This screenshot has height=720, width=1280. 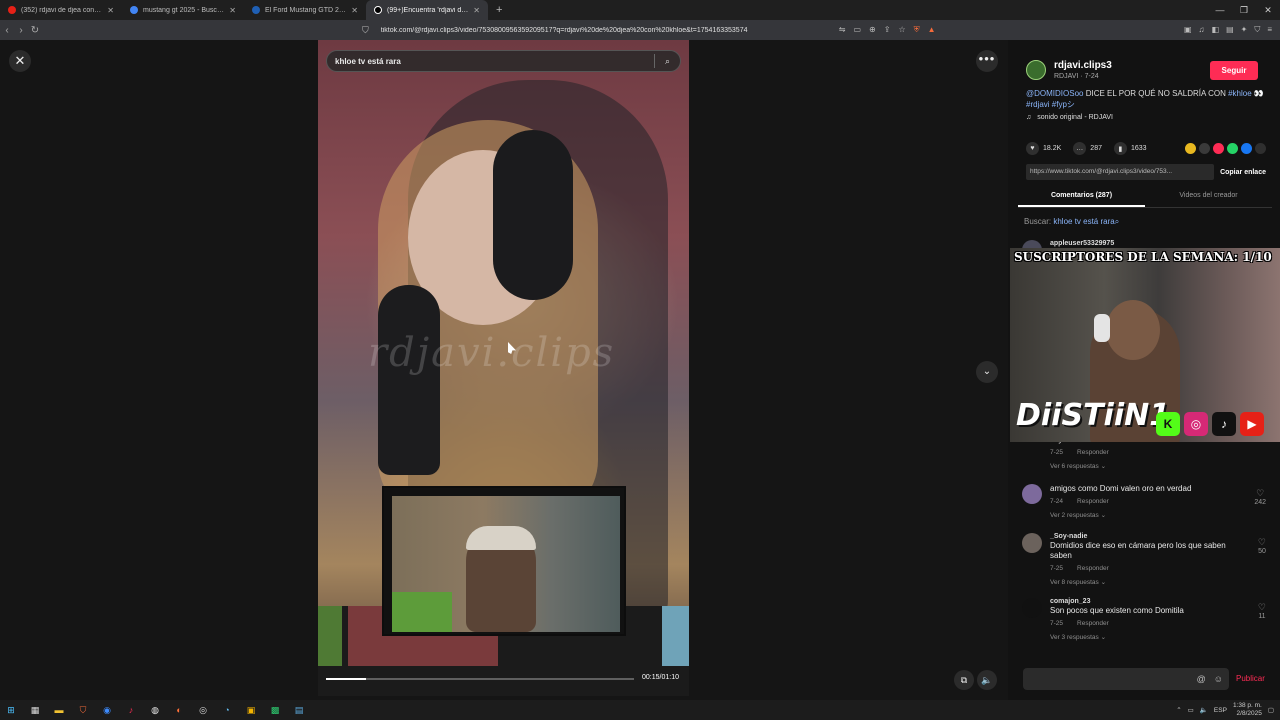 I want to click on view-replies-button: Ver 3 respuestas ⌄, so click(x=1161, y=637).